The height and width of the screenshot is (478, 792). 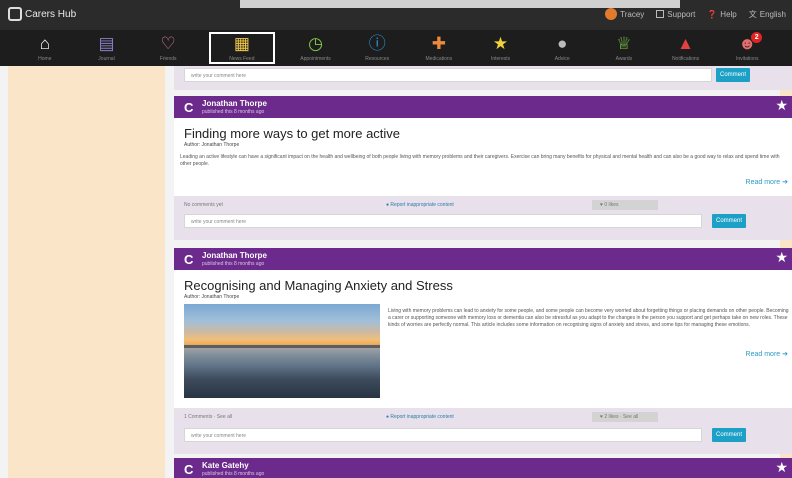 I want to click on previous-post-footer: write your comment here Comment, so click(x=483, y=78).